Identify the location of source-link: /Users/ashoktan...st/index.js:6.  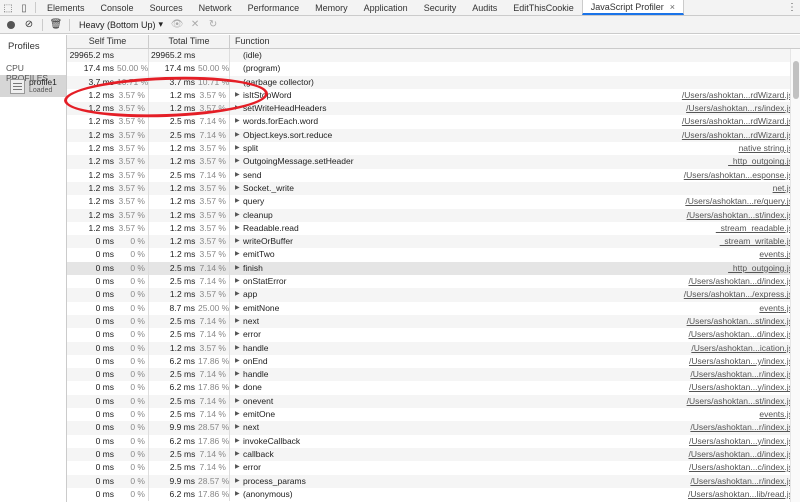
(740, 215).